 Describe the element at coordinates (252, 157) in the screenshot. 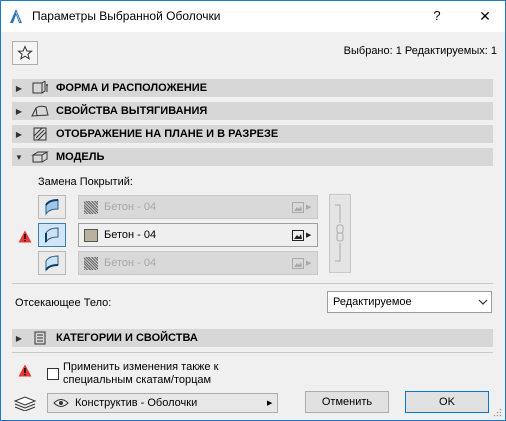

I see `section-model: ▼ МОДЕЛЬ` at that location.